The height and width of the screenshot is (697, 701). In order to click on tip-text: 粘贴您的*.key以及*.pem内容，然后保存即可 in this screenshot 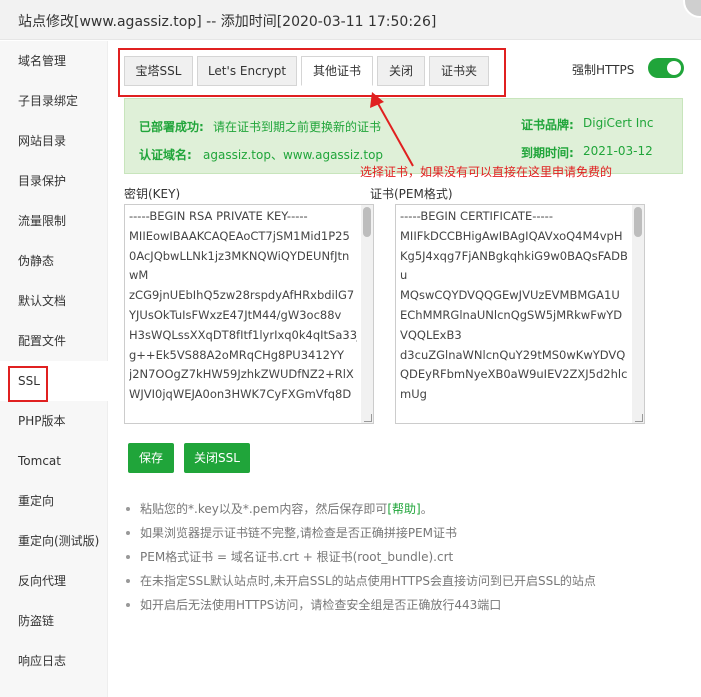, I will do `click(264, 509)`.